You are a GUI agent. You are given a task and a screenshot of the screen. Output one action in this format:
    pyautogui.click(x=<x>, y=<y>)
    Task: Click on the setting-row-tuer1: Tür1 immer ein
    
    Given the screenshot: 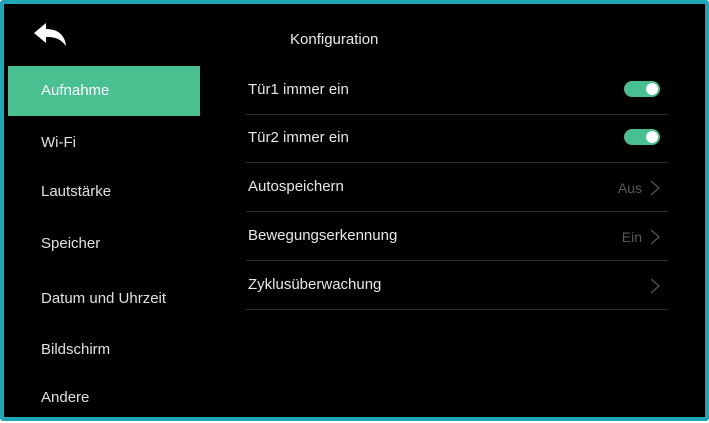 What is the action you would take?
    pyautogui.click(x=457, y=90)
    